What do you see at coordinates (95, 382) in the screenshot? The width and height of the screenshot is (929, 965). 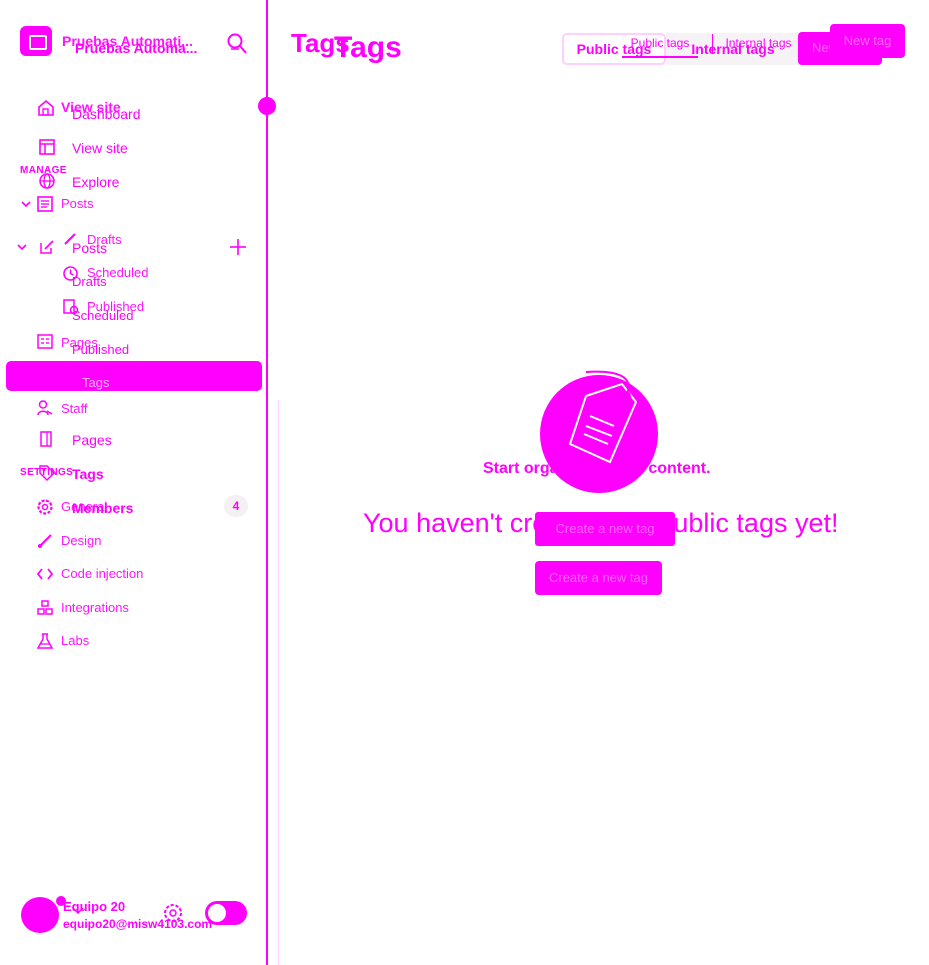 I see `nav-tags-ghost: Tags` at bounding box center [95, 382].